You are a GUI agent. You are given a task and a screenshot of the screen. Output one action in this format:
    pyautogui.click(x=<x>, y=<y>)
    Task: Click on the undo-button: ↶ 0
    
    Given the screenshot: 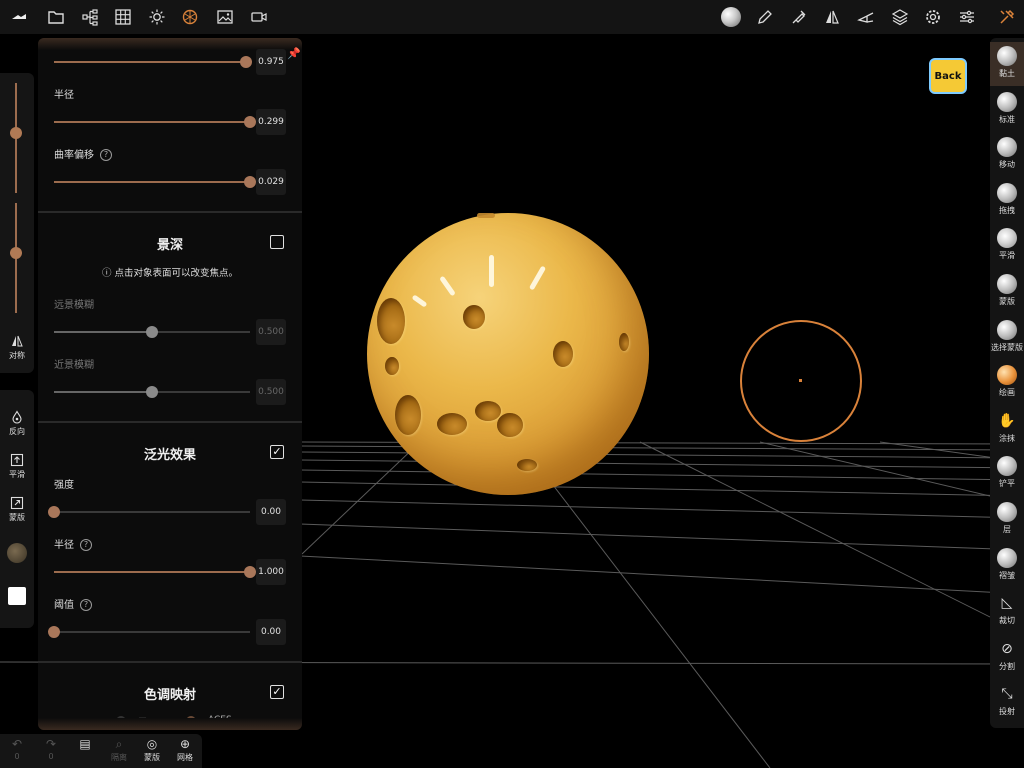 What is the action you would take?
    pyautogui.click(x=17, y=749)
    